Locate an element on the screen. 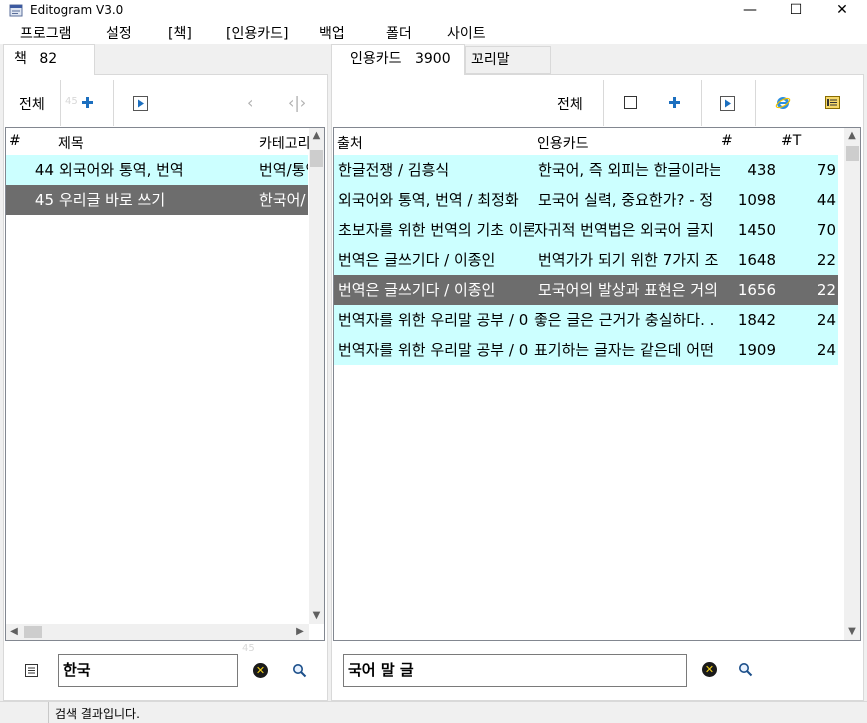 Image resolution: width=867 pixels, height=723 pixels. card-text: 번역가가 되기 위한 7가지 조 is located at coordinates (628, 260).